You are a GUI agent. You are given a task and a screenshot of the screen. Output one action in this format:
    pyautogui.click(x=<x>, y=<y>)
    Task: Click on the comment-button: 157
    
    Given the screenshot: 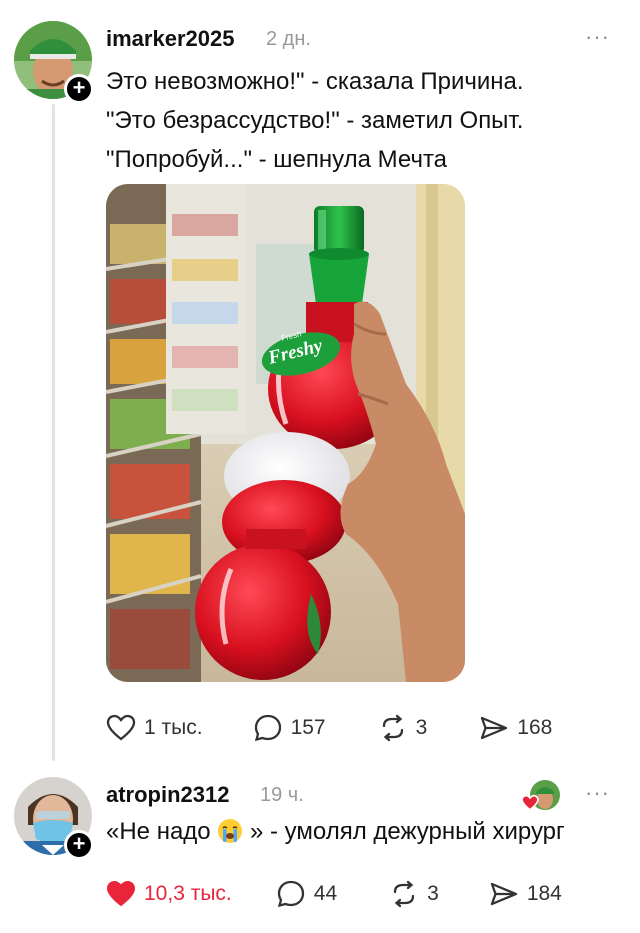 What is the action you would take?
    pyautogui.click(x=289, y=728)
    